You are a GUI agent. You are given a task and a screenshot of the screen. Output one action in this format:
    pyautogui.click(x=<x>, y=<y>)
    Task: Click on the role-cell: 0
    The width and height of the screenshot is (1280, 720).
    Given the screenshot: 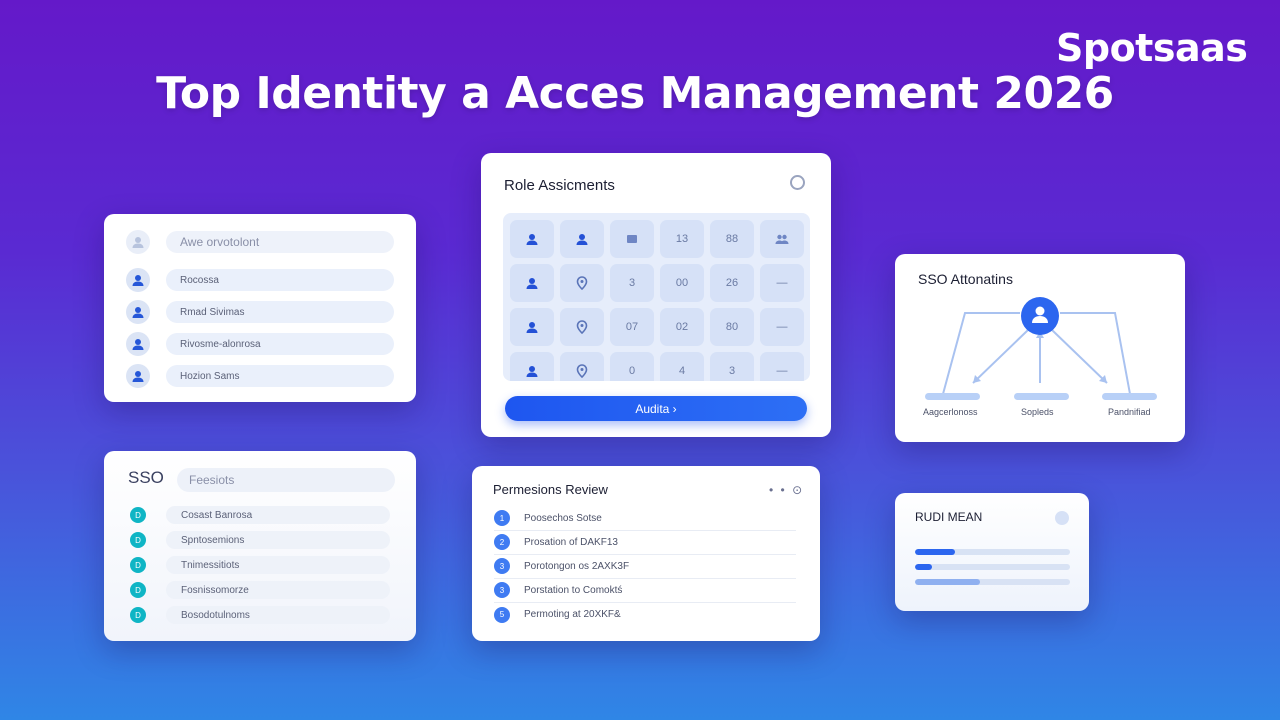 What is the action you would take?
    pyautogui.click(x=632, y=366)
    